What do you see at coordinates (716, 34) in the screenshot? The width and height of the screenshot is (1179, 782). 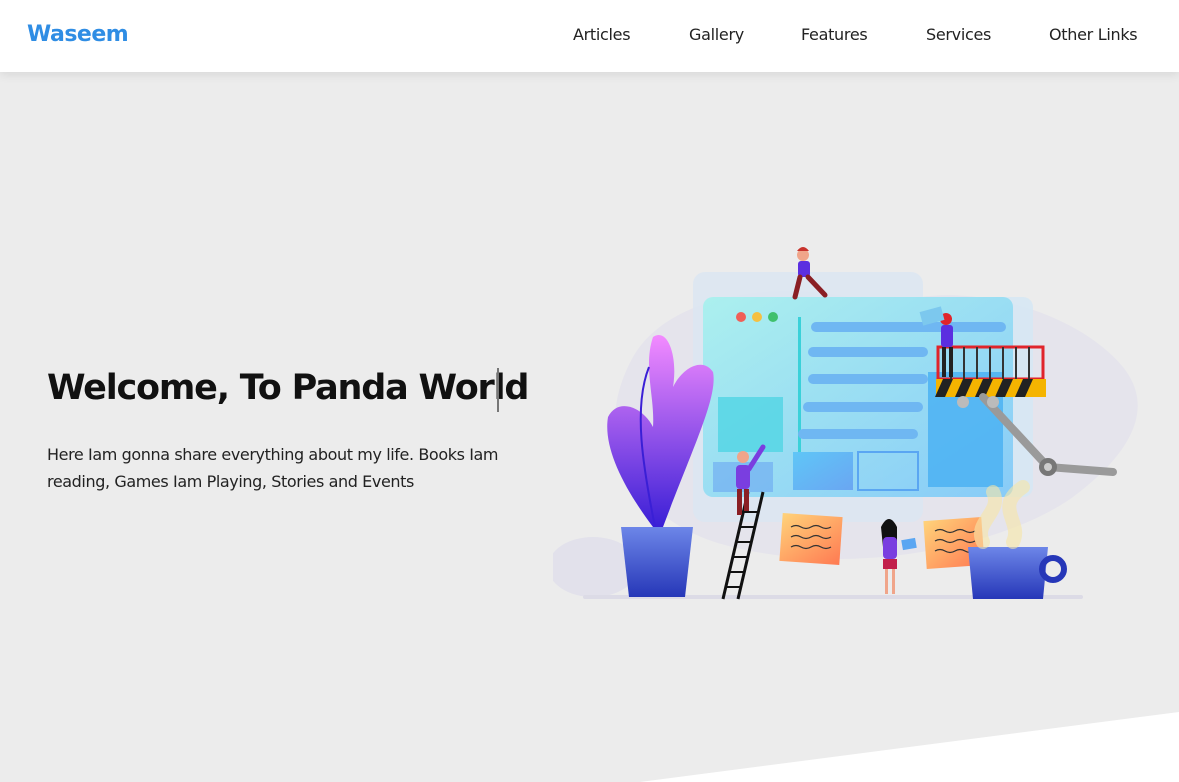 I see `nav-link-gallery: Gallery` at bounding box center [716, 34].